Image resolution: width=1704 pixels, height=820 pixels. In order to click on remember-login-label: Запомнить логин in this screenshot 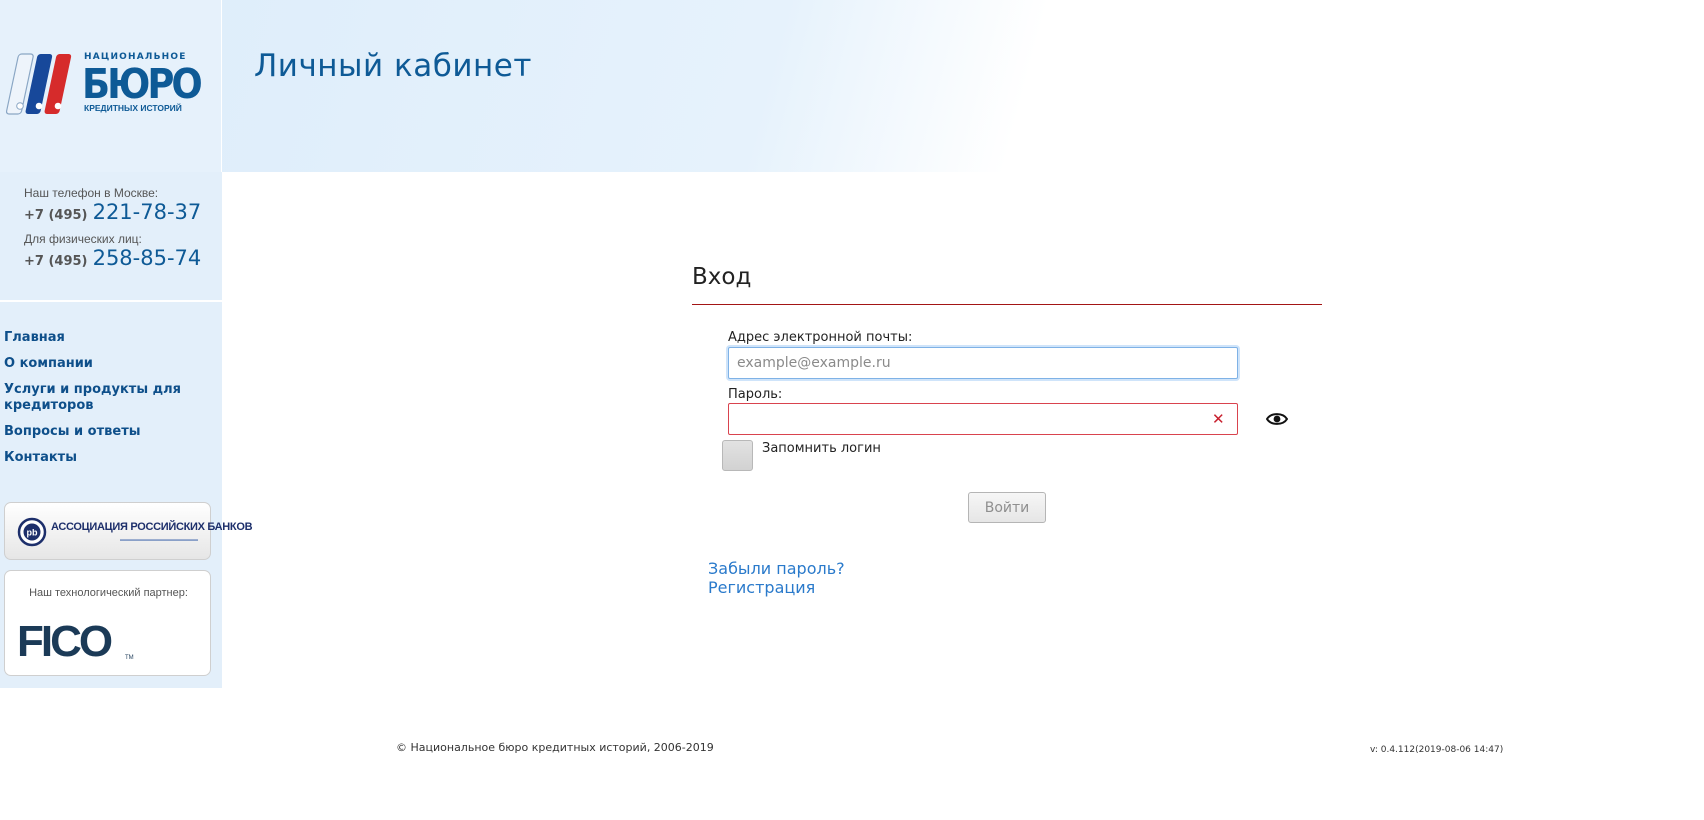, I will do `click(821, 448)`.